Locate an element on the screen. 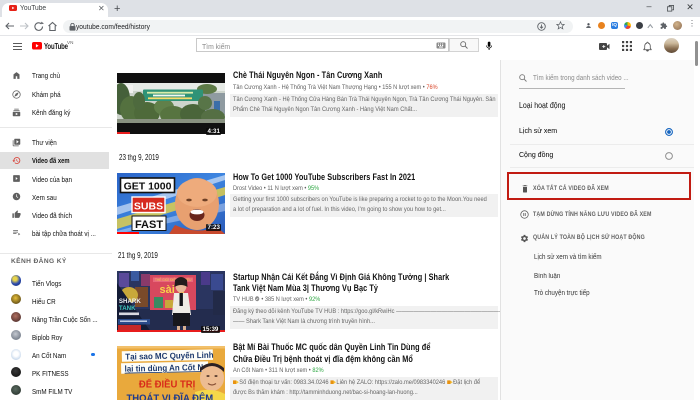 The image size is (700, 400). svg-text: SUBS is located at coordinates (148, 207).